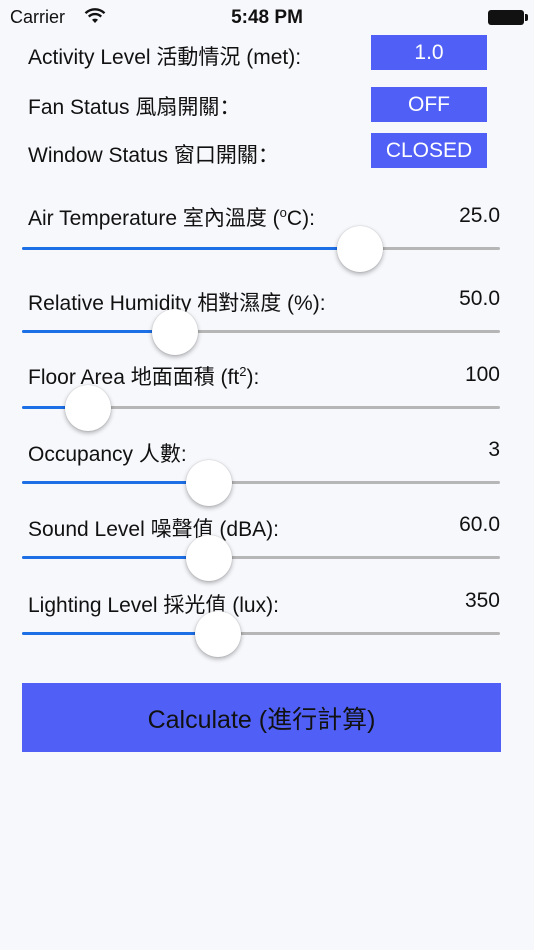 This screenshot has height=950, width=534. Describe the element at coordinates (479, 524) in the screenshot. I see `sound-level-value: 60.0` at that location.